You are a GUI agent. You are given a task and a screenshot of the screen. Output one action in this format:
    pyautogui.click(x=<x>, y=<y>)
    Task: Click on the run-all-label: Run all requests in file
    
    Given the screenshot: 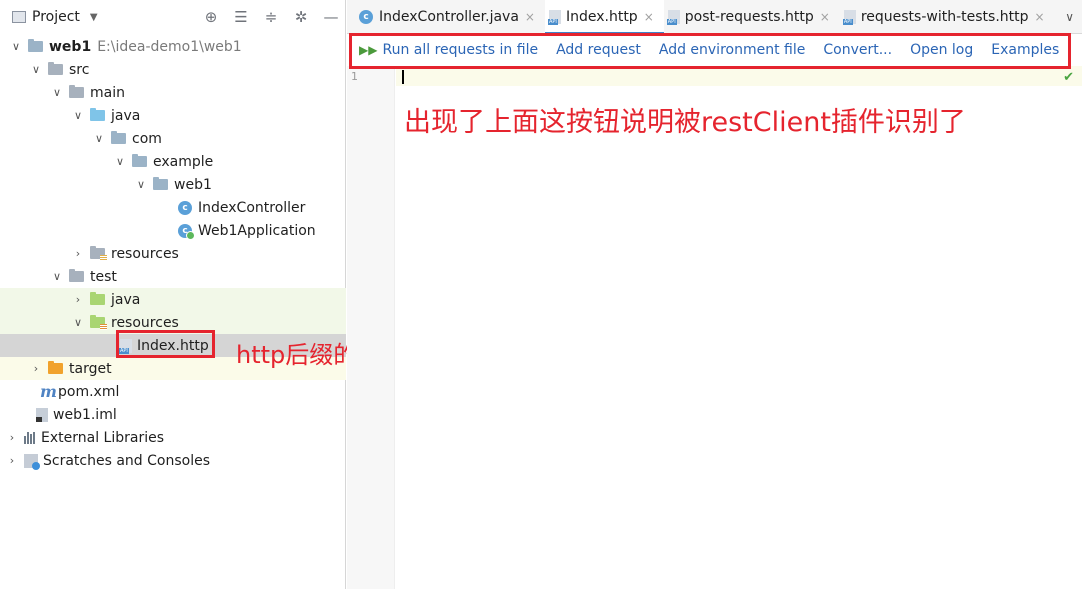 What is the action you would take?
    pyautogui.click(x=460, y=50)
    